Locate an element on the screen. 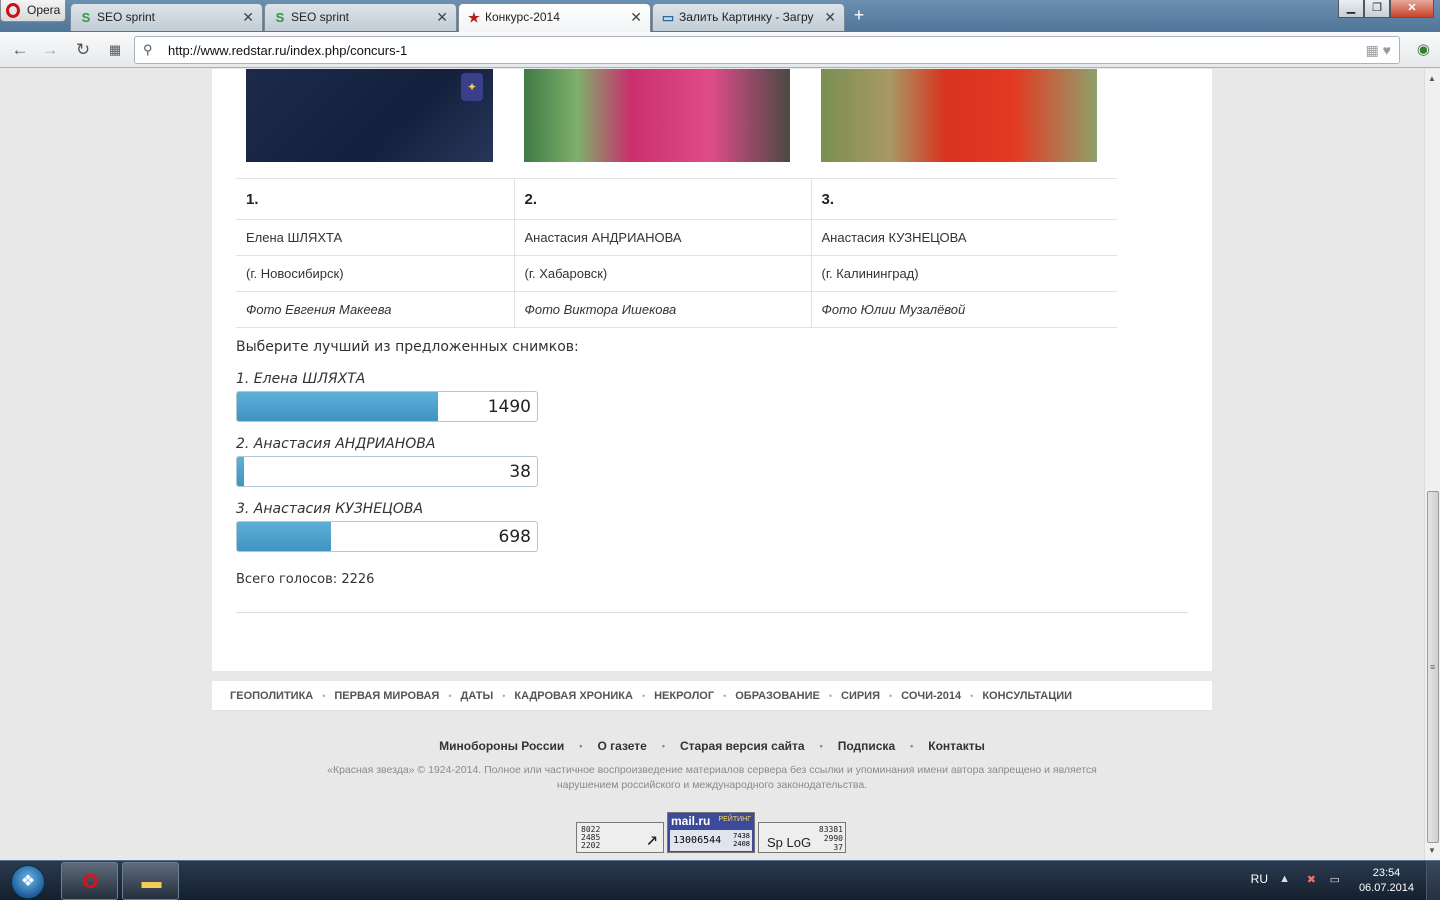 This screenshot has width=1440, height=900. candidate-name: Анастасия АНДРИАНОВА is located at coordinates (662, 237).